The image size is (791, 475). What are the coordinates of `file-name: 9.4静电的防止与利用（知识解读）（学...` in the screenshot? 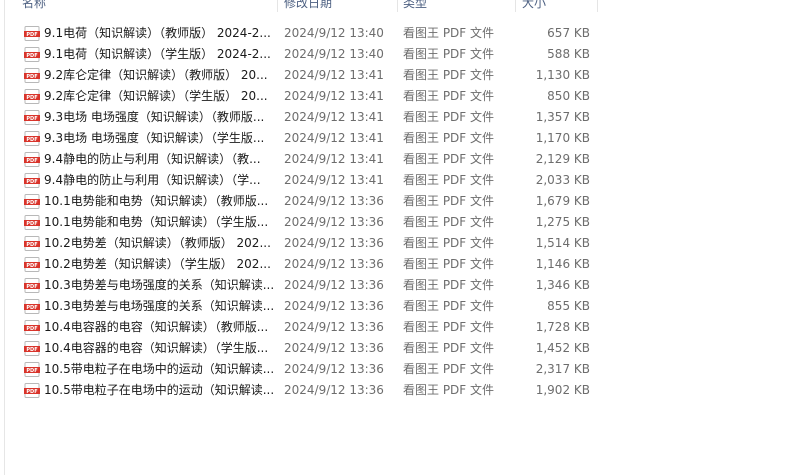 It's located at (152, 180).